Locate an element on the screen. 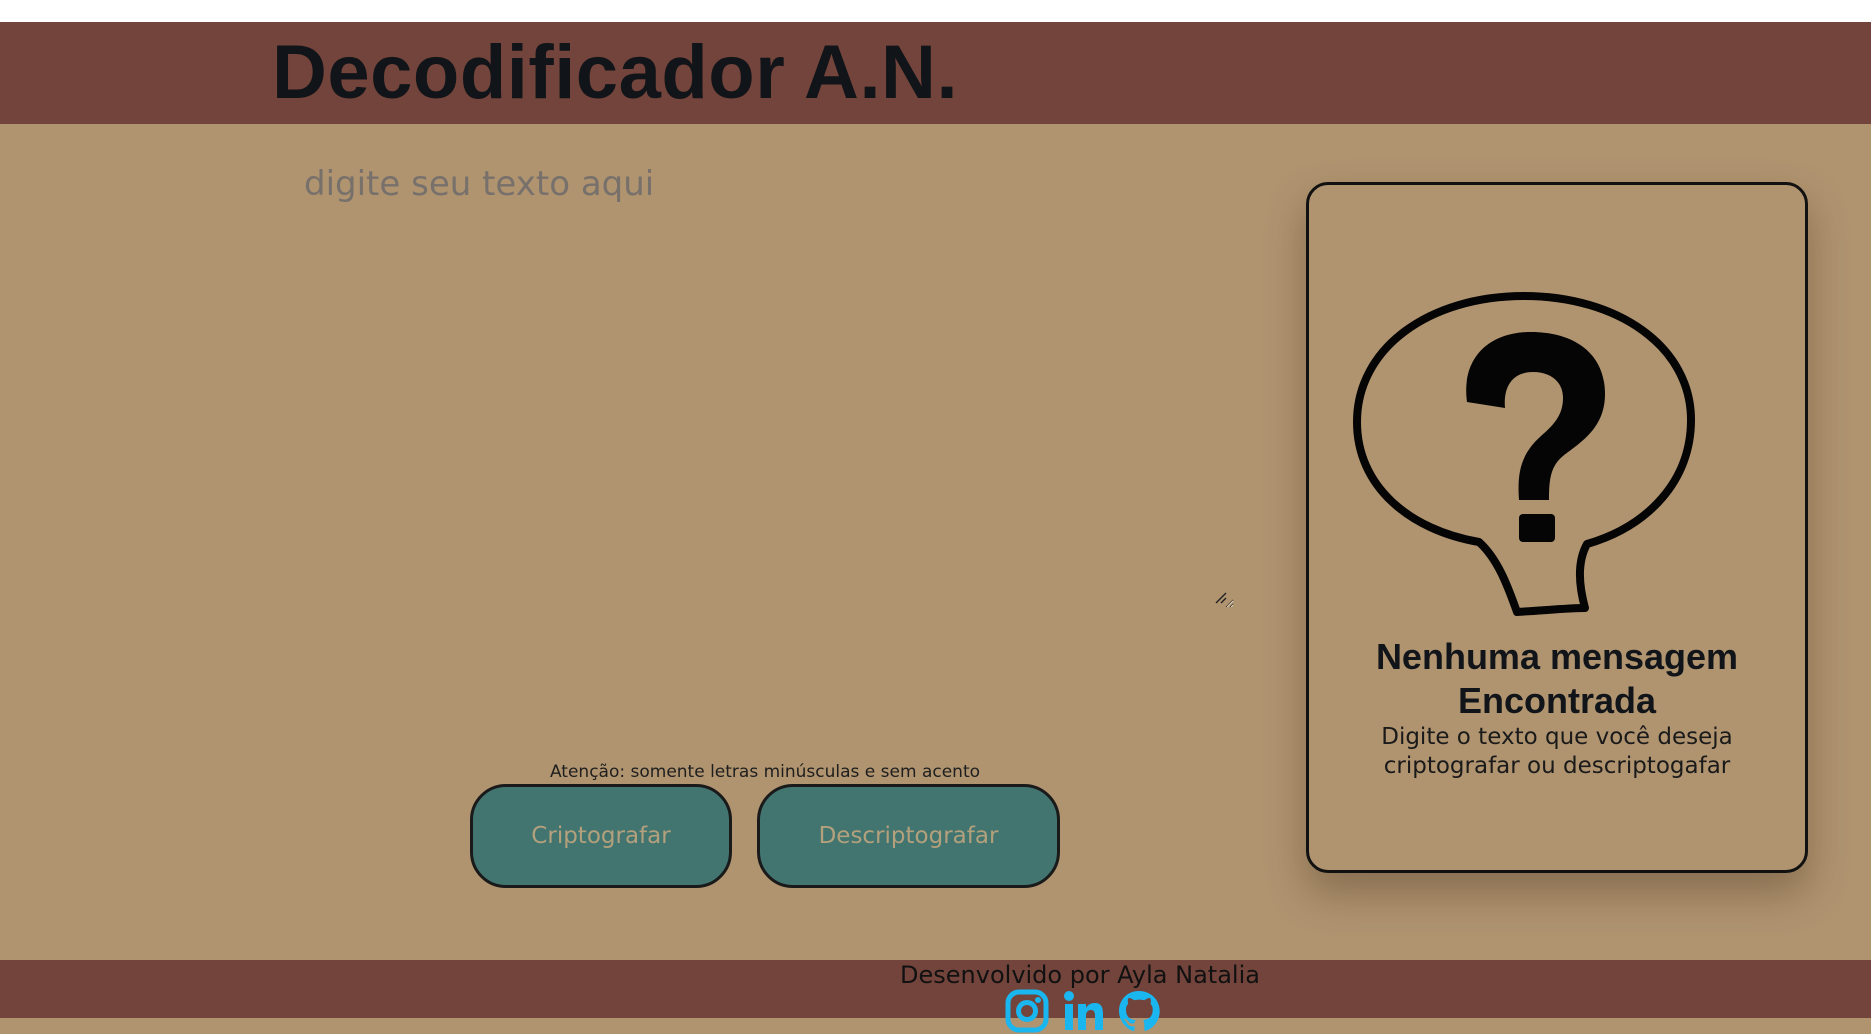 The width and height of the screenshot is (1871, 1034). resize-handle-icon is located at coordinates (1220, 597).